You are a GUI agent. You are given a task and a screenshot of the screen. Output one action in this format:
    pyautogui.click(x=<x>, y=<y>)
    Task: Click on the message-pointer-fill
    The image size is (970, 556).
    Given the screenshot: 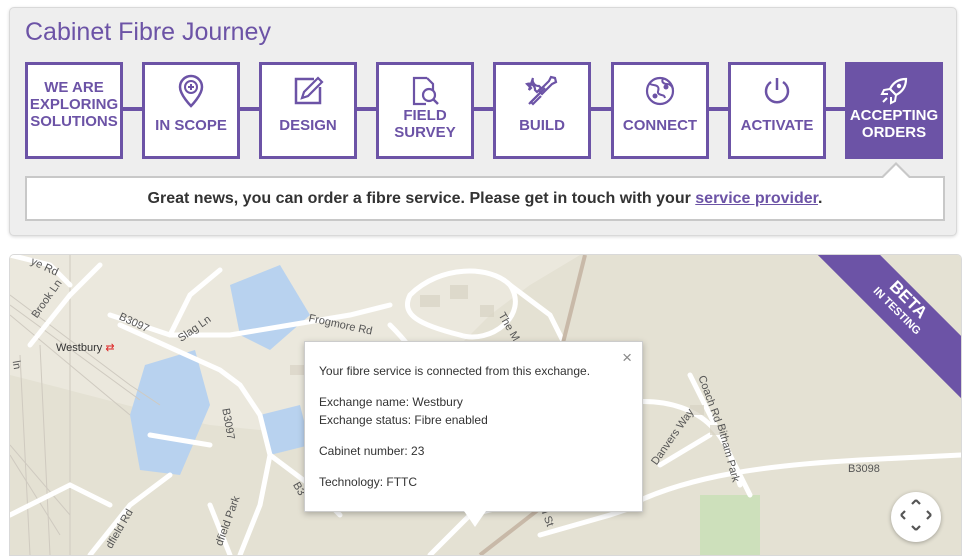 What is the action you would take?
    pyautogui.click(x=896, y=172)
    